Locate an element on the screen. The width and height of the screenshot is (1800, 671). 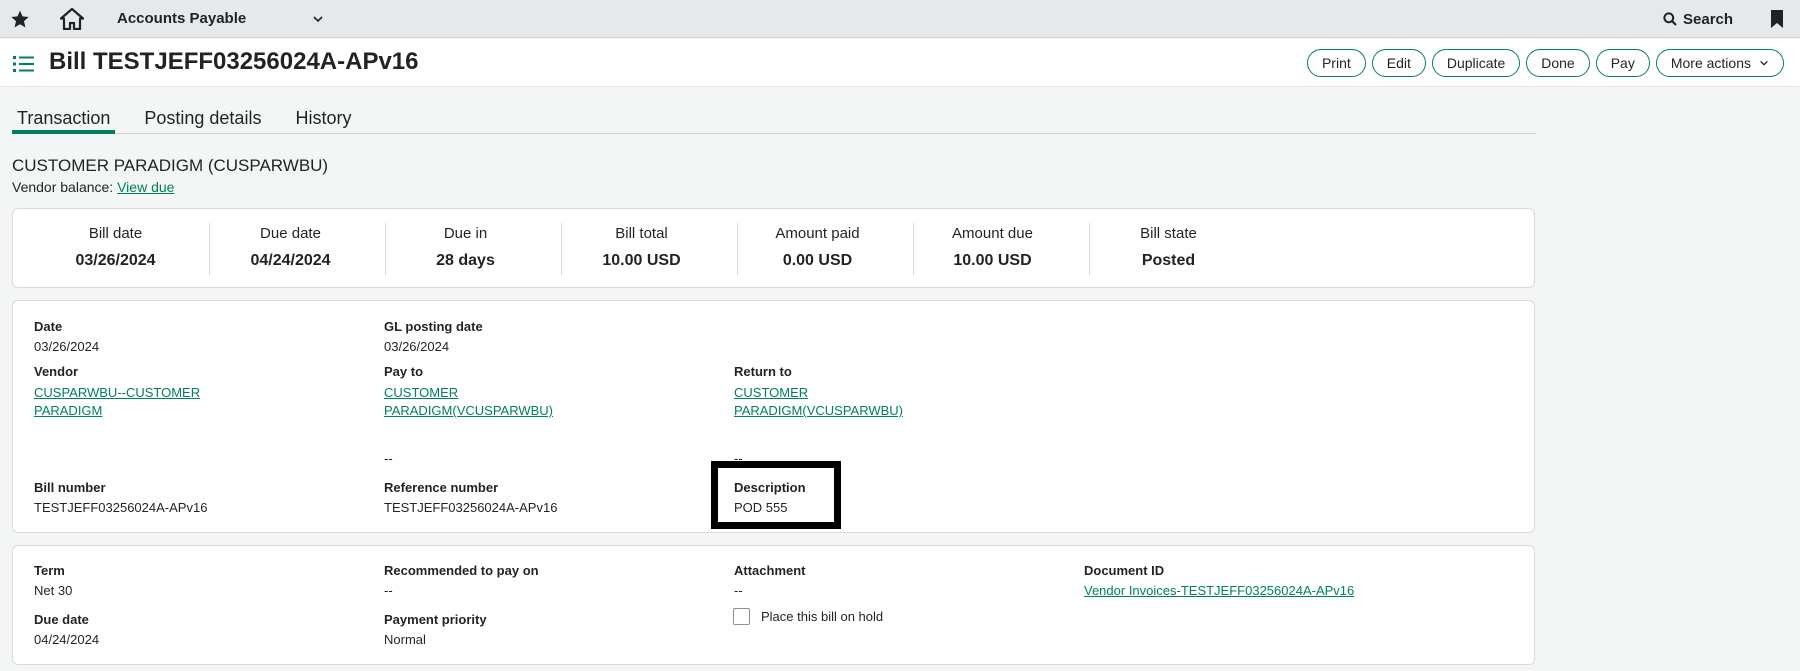
summary-due-in: Due in 28 days is located at coordinates (465, 251).